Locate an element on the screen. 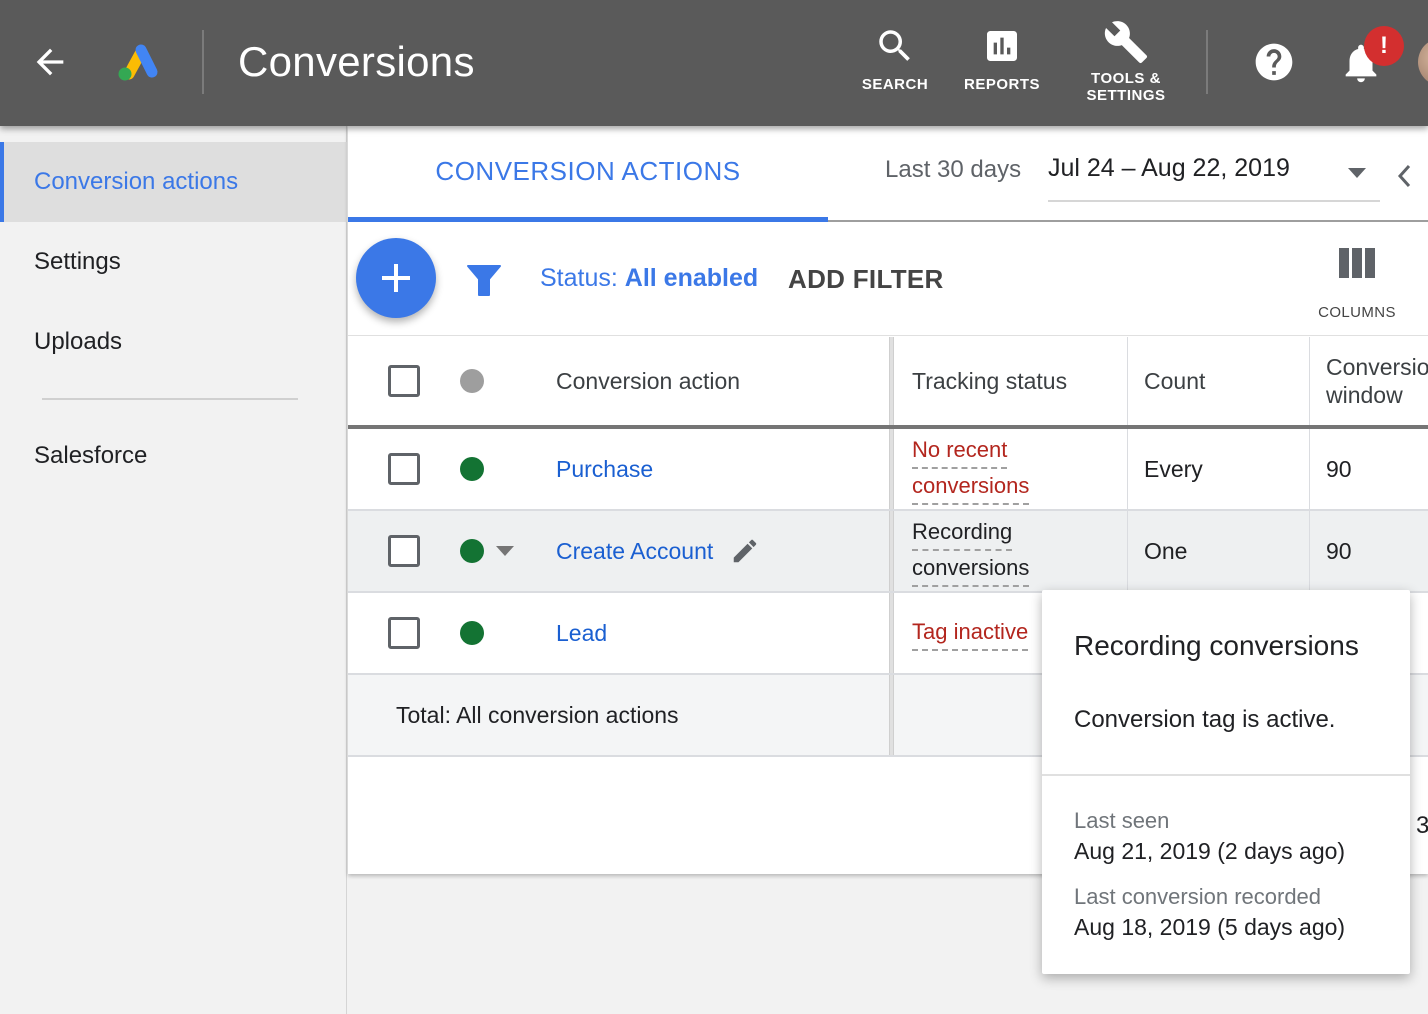 The width and height of the screenshot is (1428, 1014). edit-button is located at coordinates (745, 551).